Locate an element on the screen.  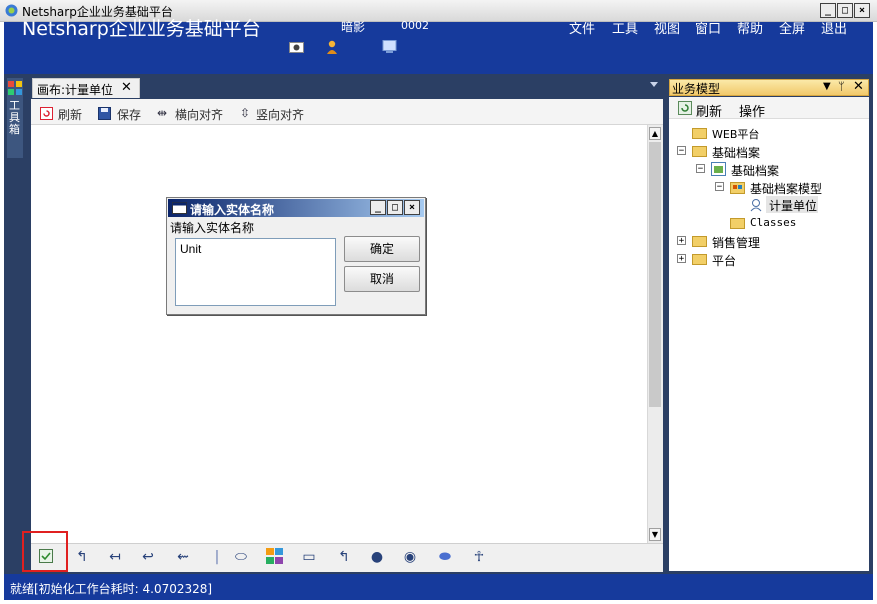
link-arrow-icon: ↰ is located at coordinates (344, 557).